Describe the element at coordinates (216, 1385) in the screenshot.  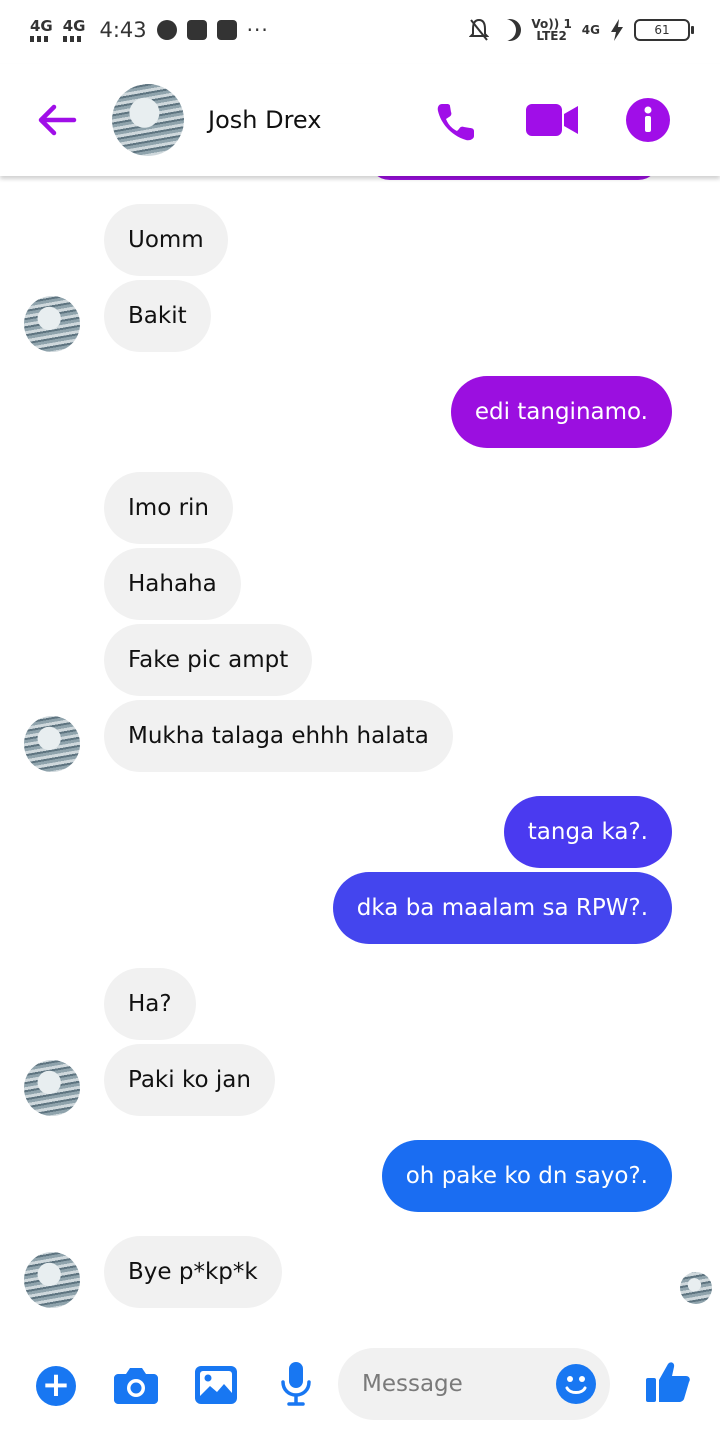
I see `gallery-icon` at that location.